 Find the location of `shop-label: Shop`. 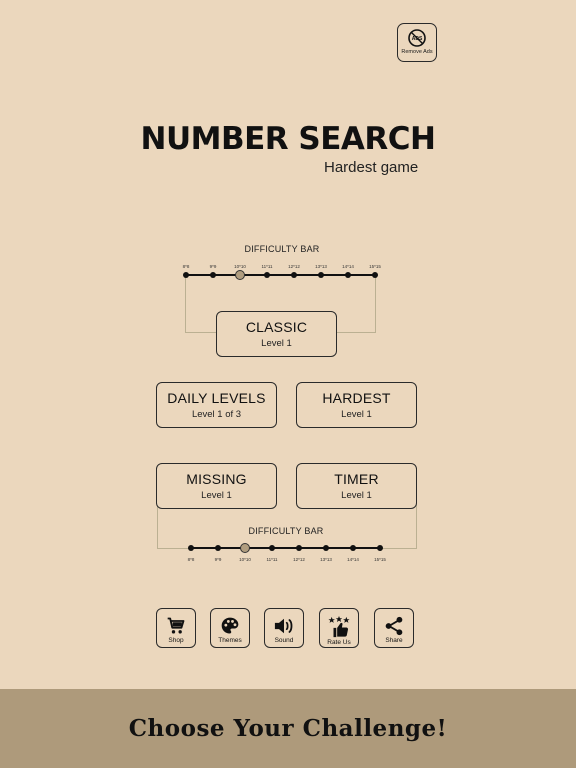

shop-label: Shop is located at coordinates (176, 640).